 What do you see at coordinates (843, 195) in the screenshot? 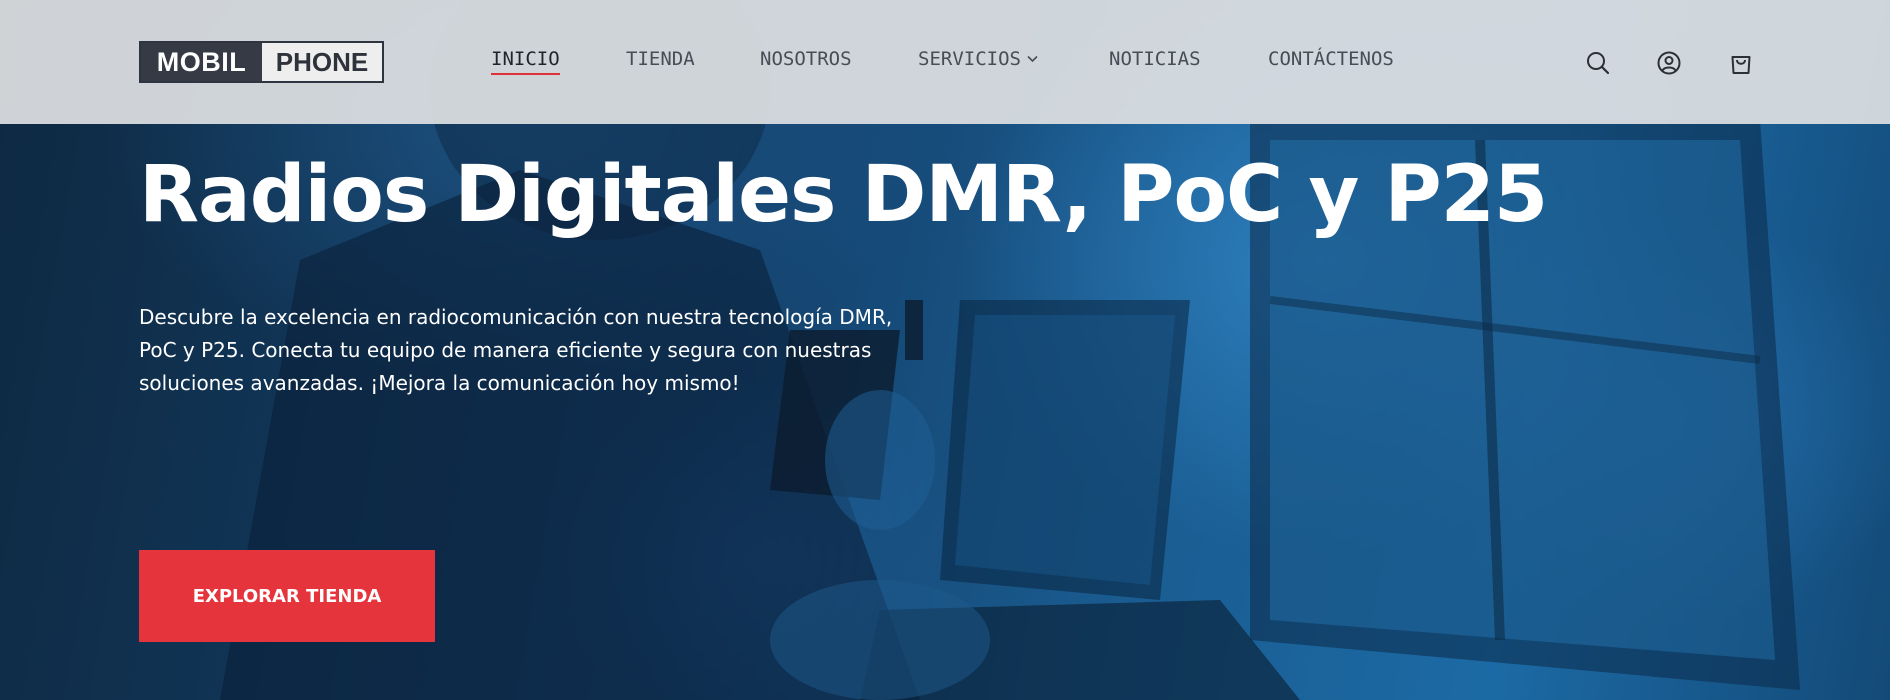
I see `hero-title: Radios Digitales DMR, PoC y P25` at bounding box center [843, 195].